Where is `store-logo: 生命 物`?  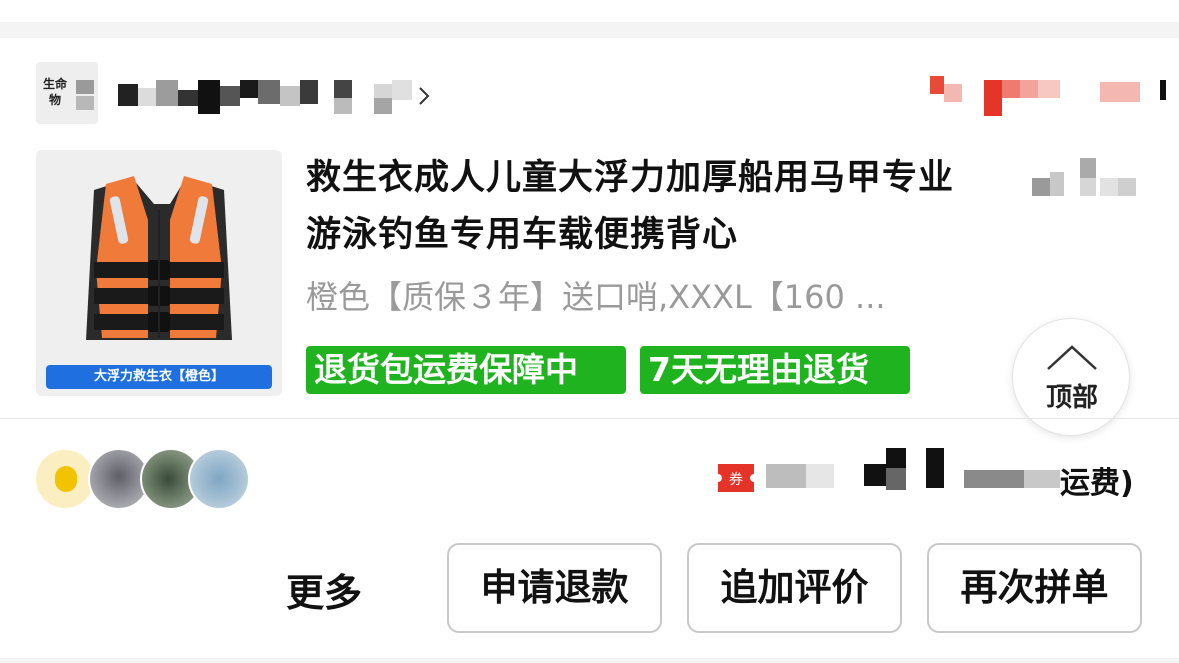 store-logo: 生命 物 is located at coordinates (67, 93).